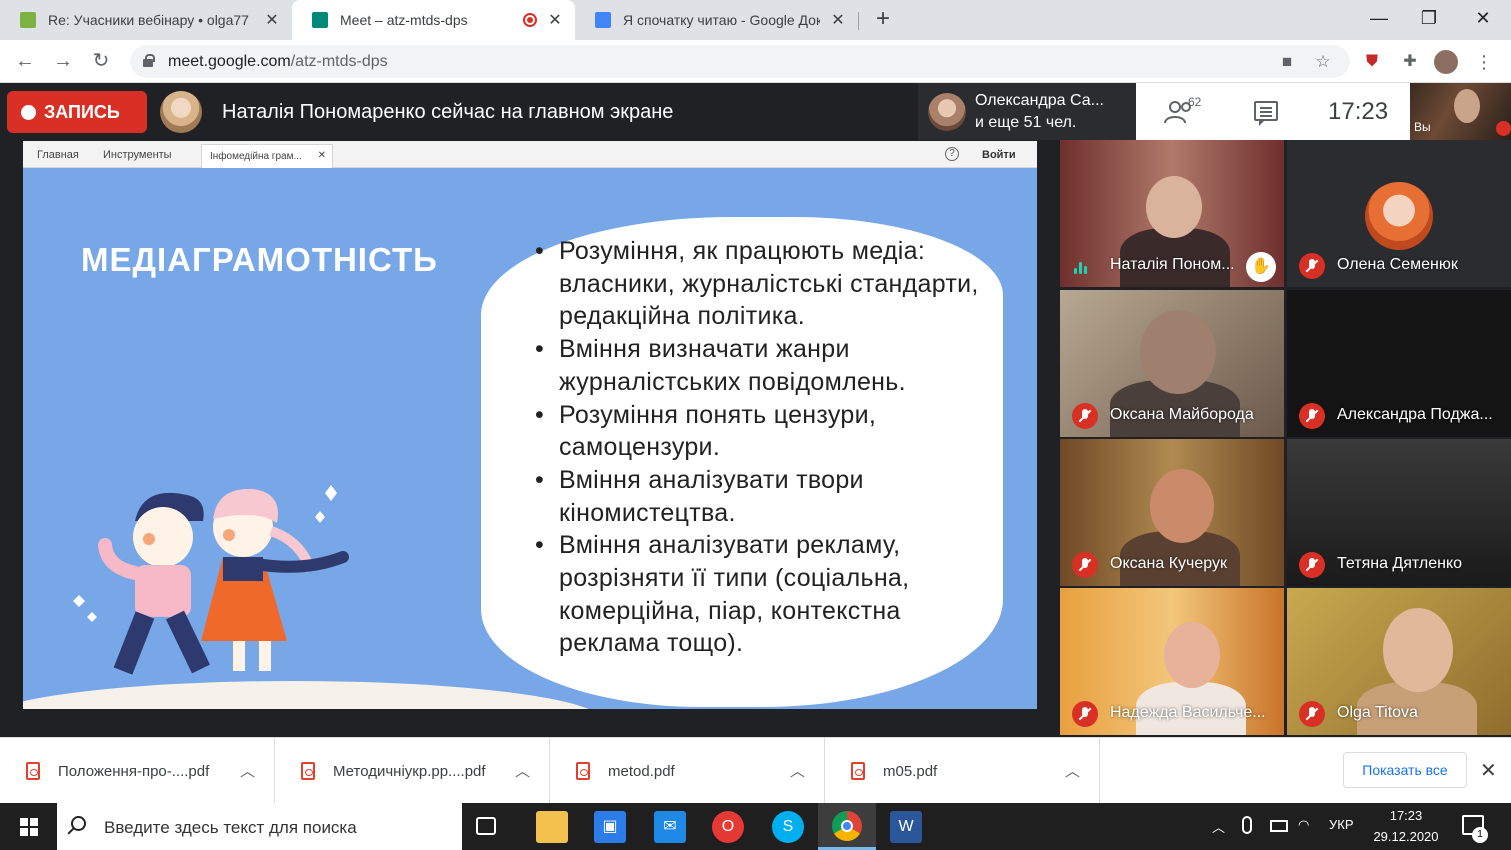 Image resolution: width=1511 pixels, height=850 pixels. Describe the element at coordinates (728, 827) in the screenshot. I see `opera-icon: O` at that location.